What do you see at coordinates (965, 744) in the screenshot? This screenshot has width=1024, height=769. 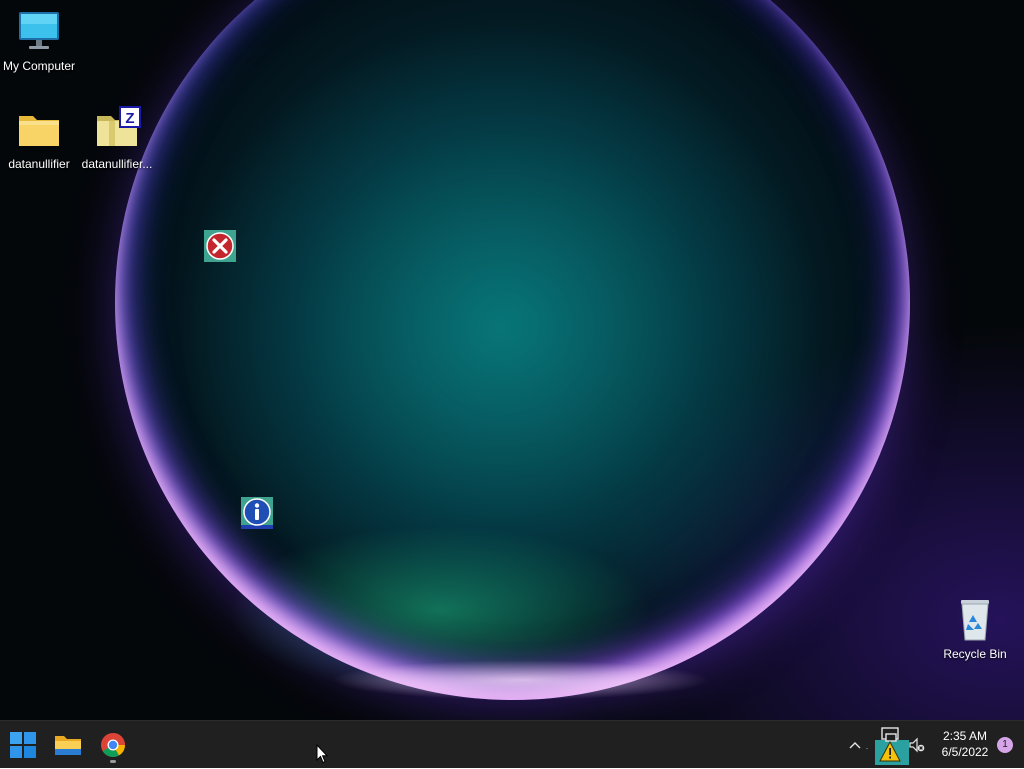 I see `clock: 2:35 AM 6/5/2022` at bounding box center [965, 744].